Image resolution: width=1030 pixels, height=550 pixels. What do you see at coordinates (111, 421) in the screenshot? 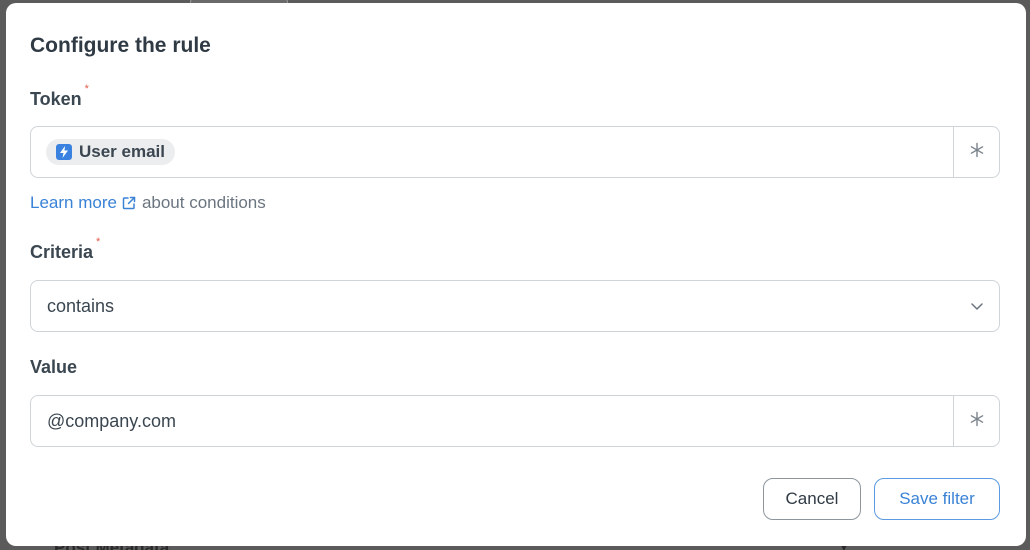
I see `value-input-text: @company.com` at bounding box center [111, 421].